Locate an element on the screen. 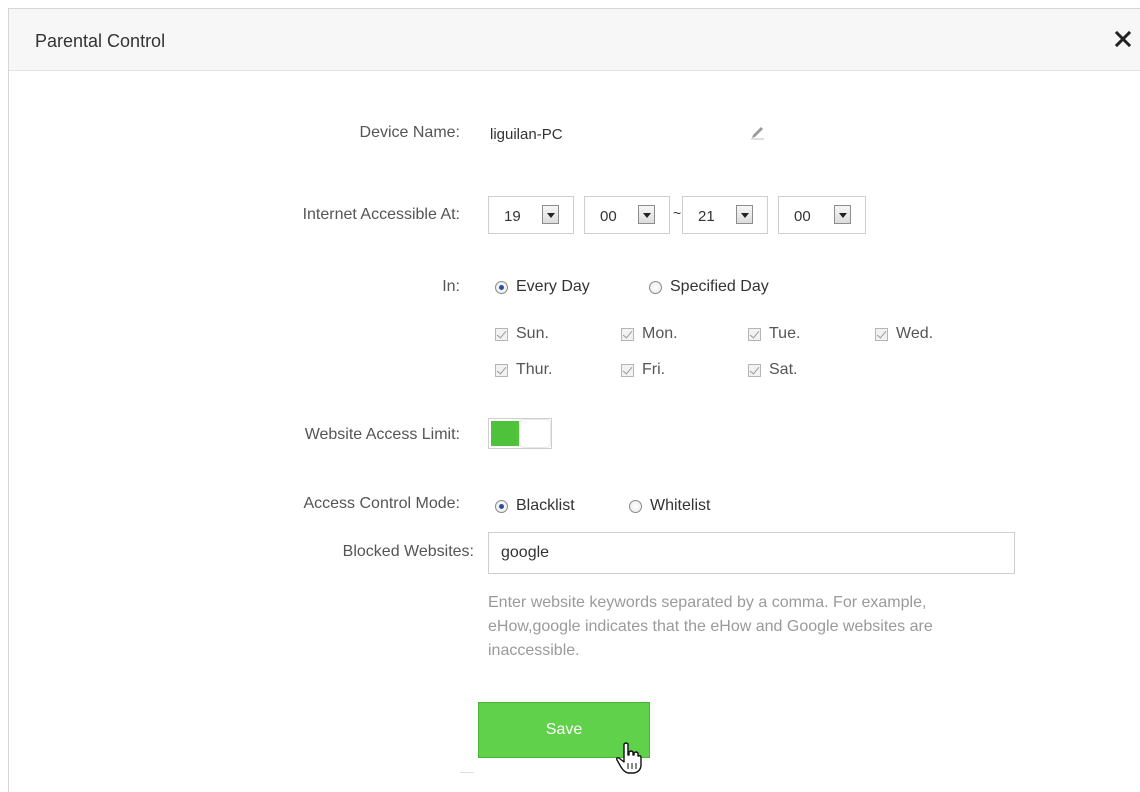  start-minute-select: 00 is located at coordinates (627, 215).